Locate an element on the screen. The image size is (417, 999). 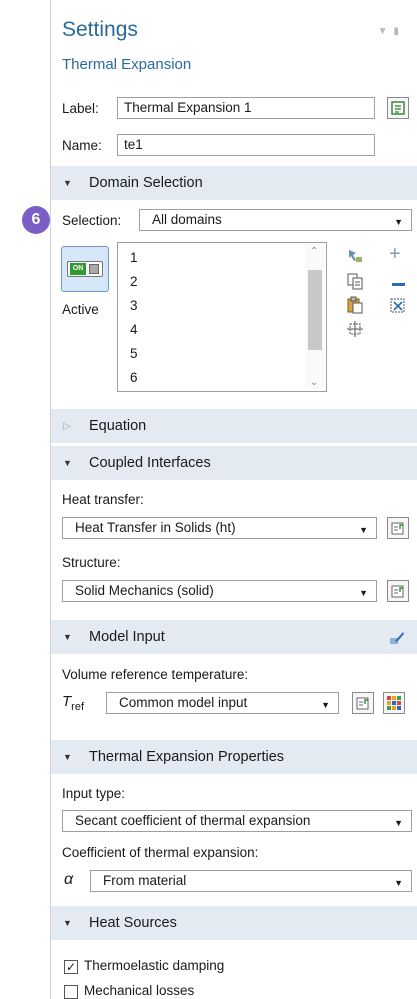
list-item: 4 is located at coordinates (134, 329).